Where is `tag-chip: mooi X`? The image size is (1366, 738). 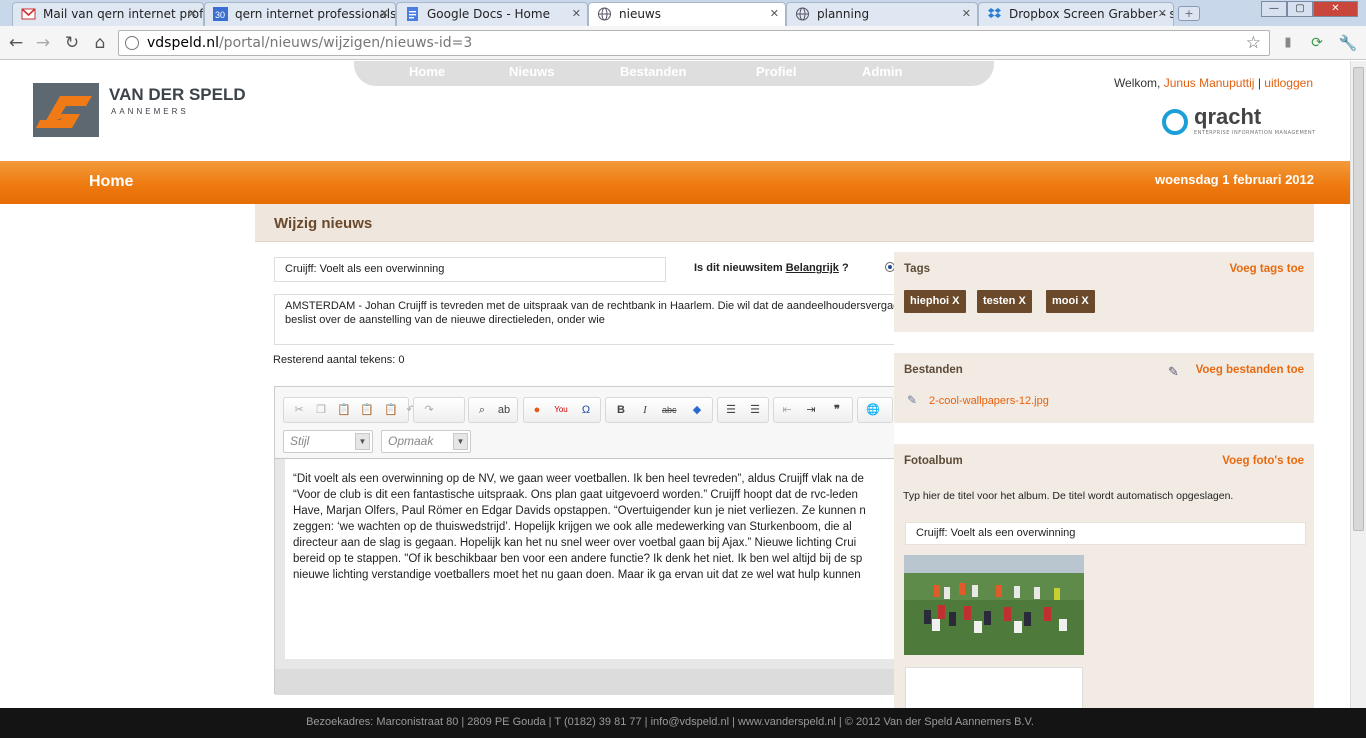 tag-chip: mooi X is located at coordinates (1070, 301).